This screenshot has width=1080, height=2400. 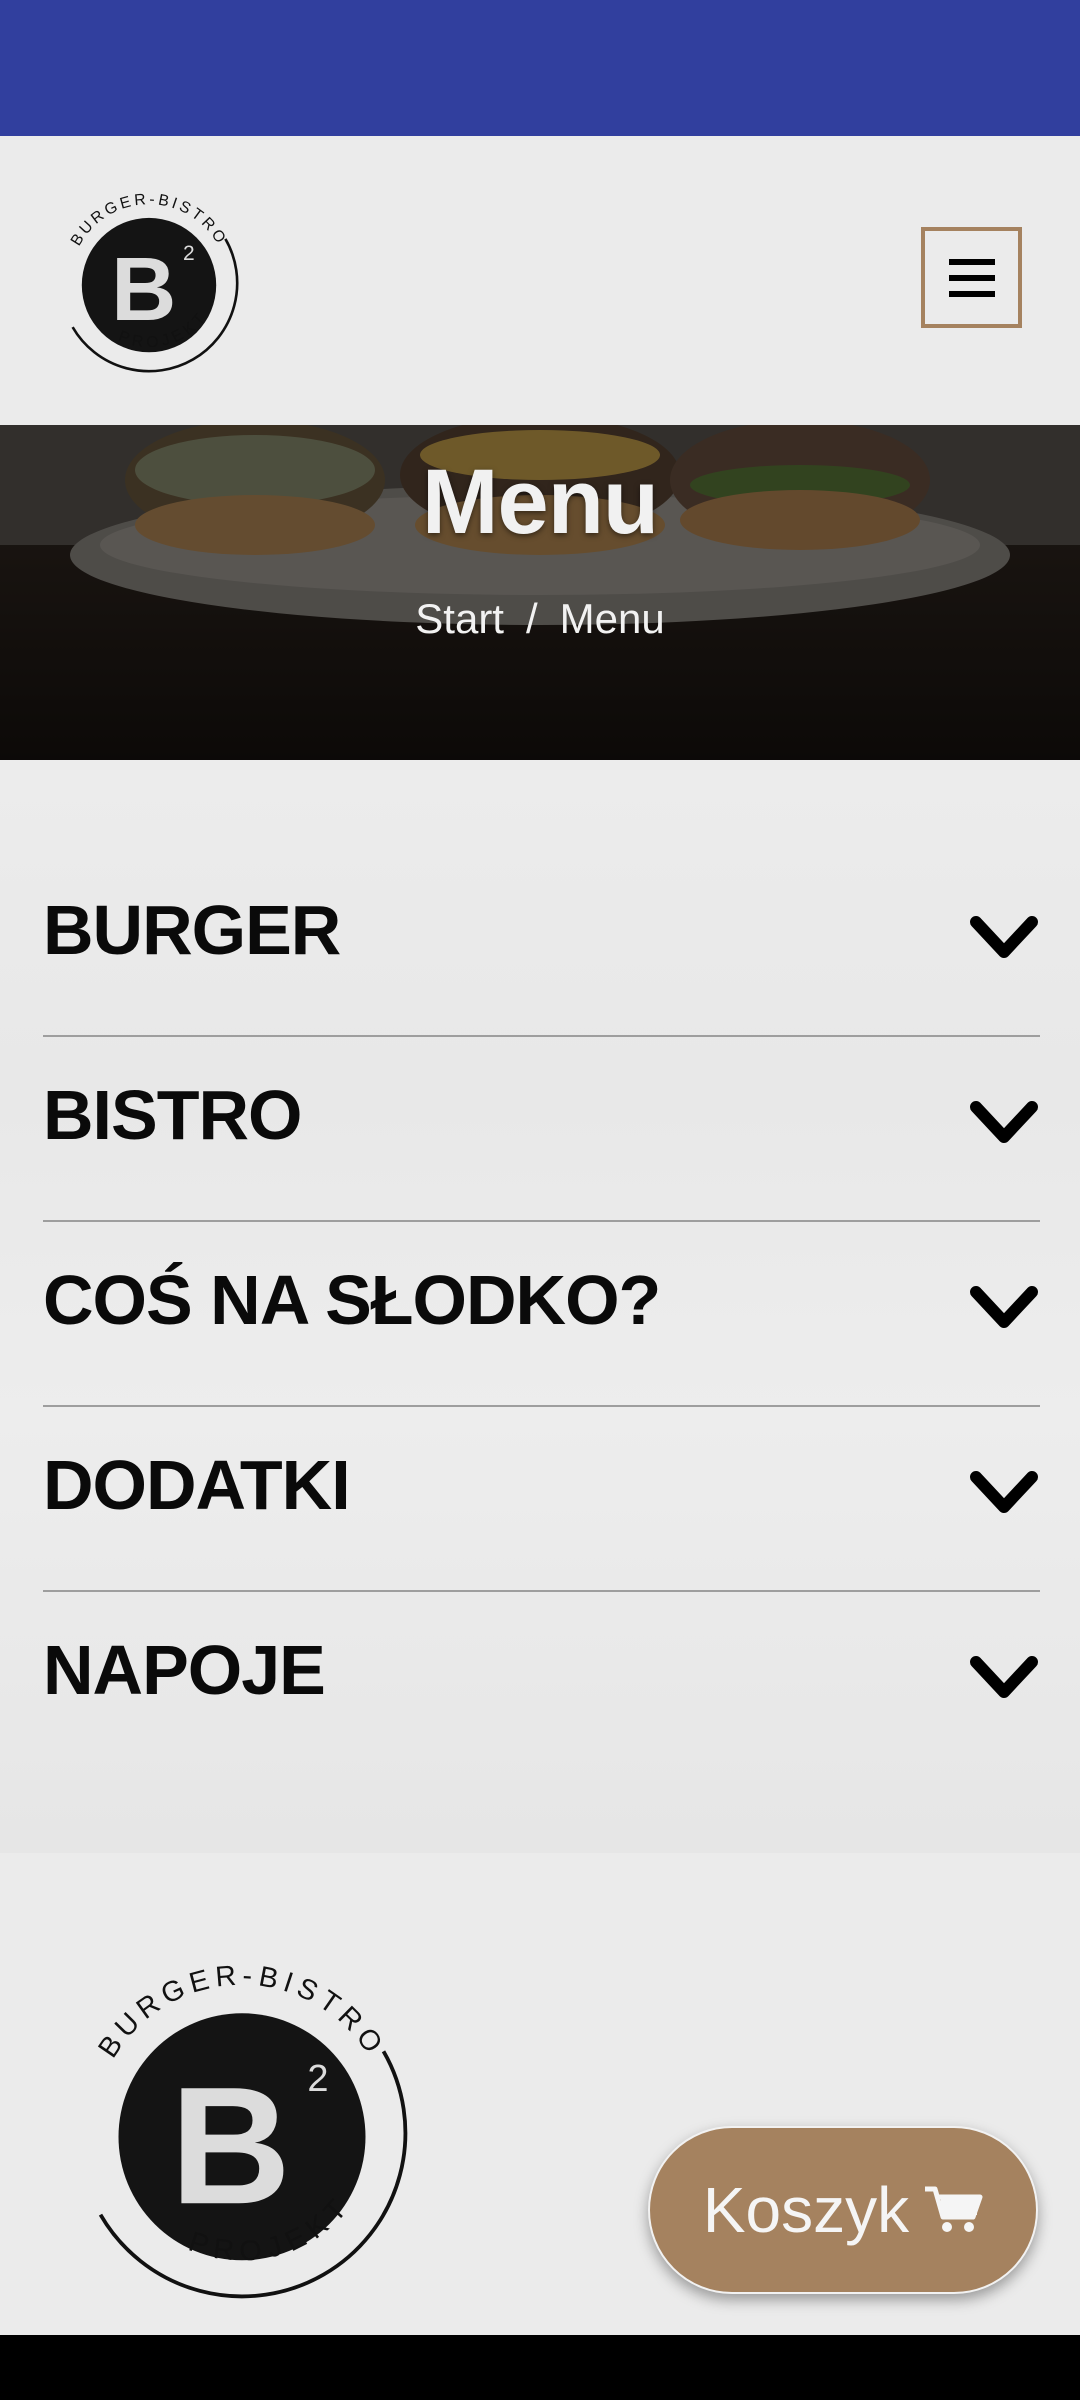 I want to click on breadcrumb: Start / Menu, so click(x=540, y=619).